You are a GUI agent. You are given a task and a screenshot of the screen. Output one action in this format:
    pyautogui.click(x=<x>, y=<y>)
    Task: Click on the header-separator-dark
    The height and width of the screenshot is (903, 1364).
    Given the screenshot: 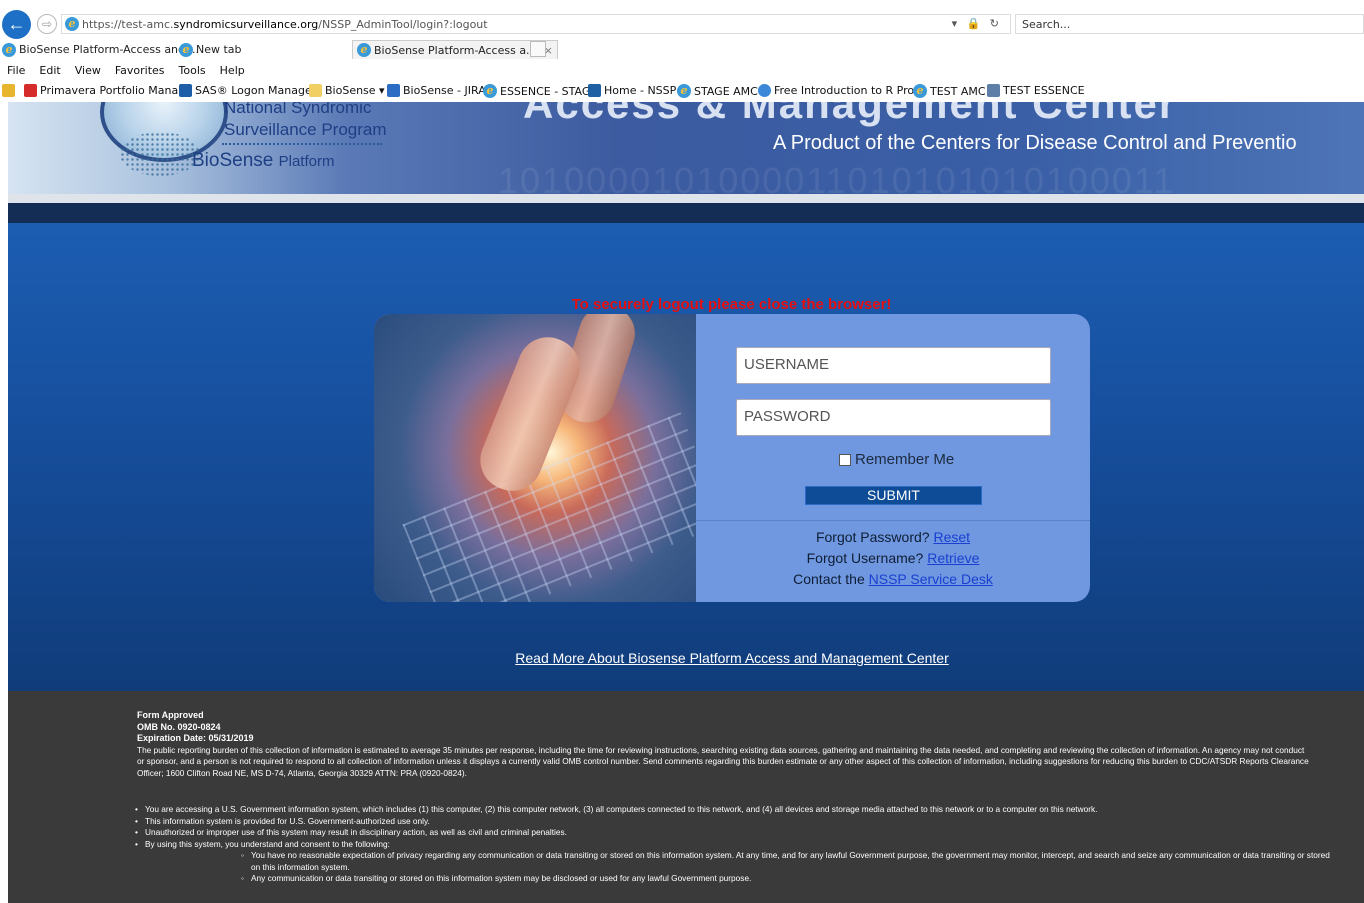 What is the action you would take?
    pyautogui.click(x=686, y=213)
    